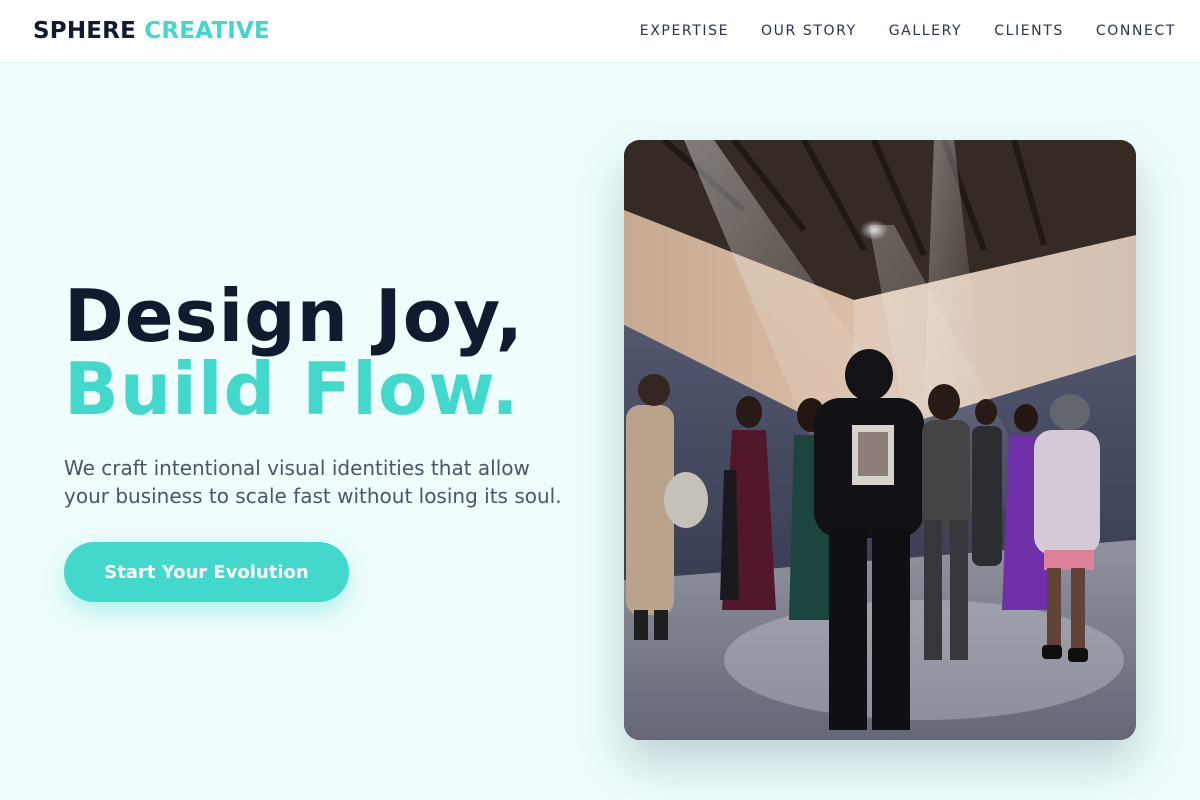  I want to click on brand-name-part2: CREATIVE, so click(207, 31).